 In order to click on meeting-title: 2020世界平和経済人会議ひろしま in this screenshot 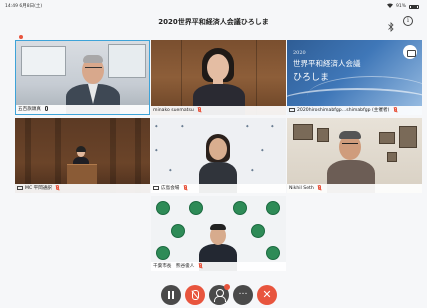, I will do `click(213, 22)`.